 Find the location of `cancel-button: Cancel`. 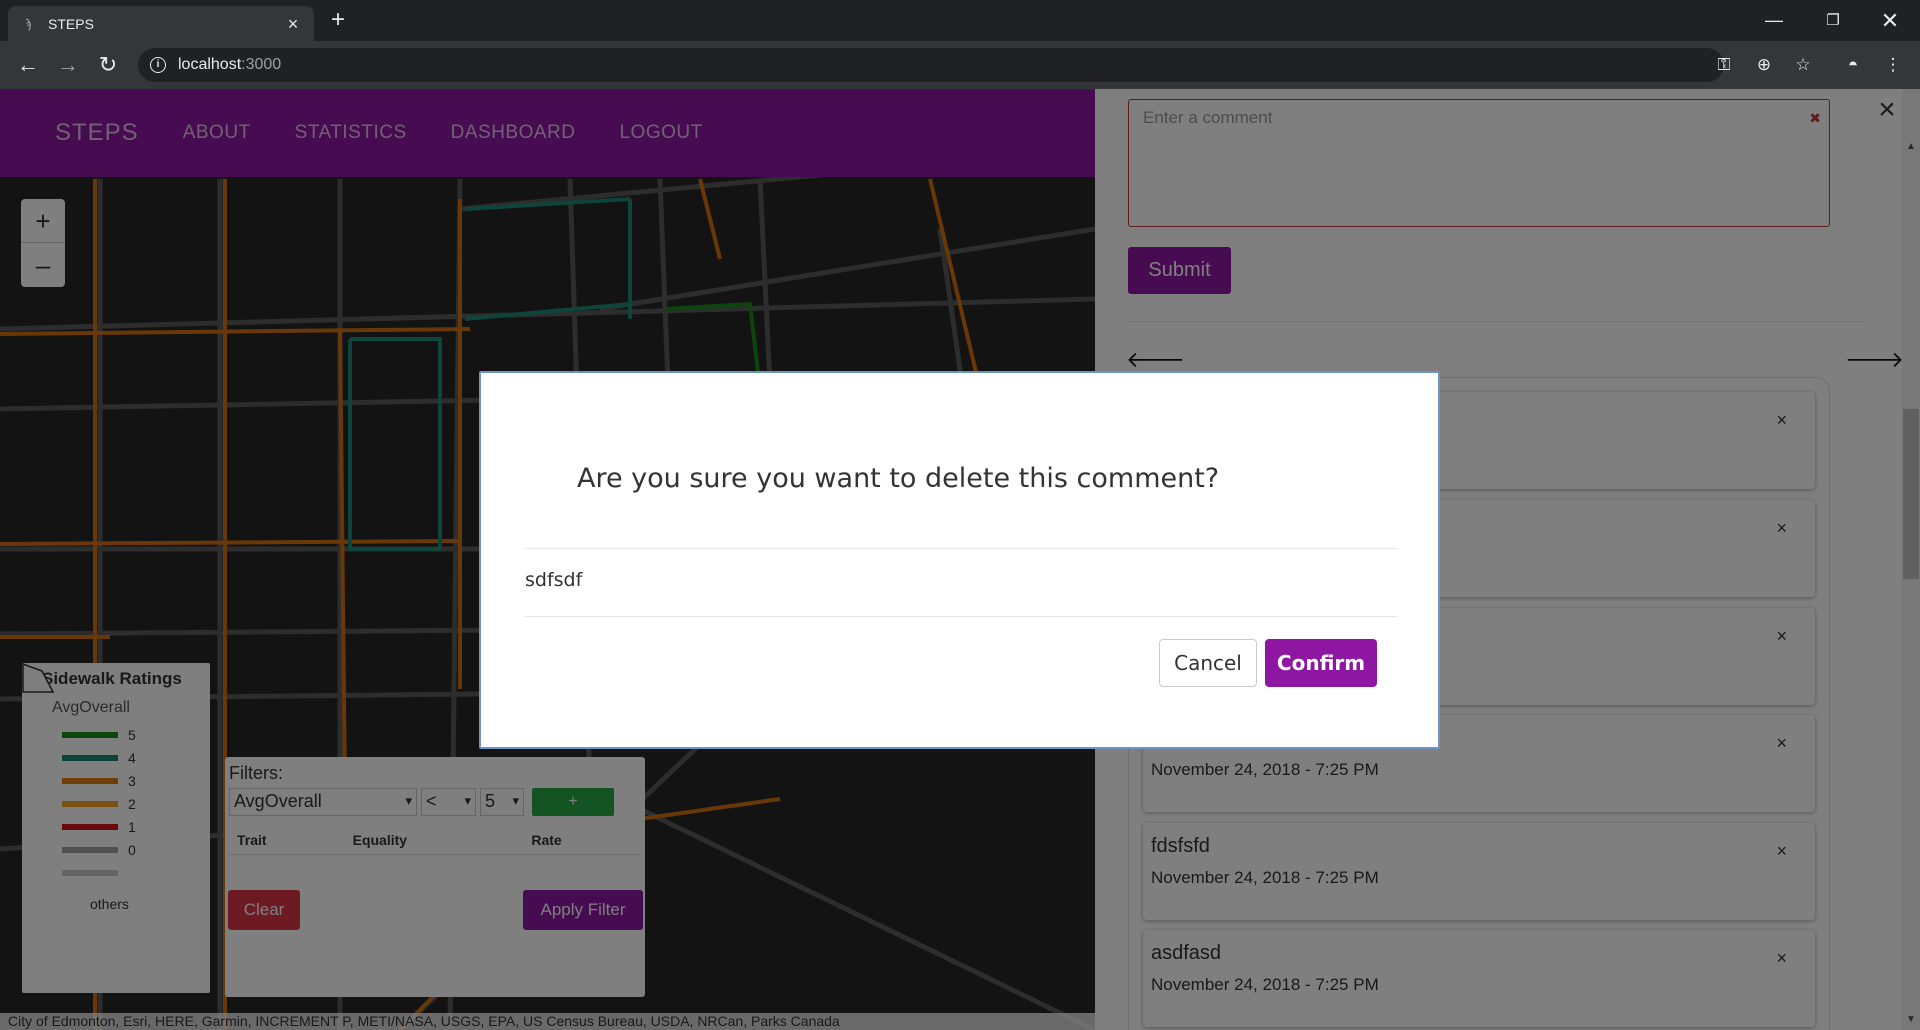

cancel-button: Cancel is located at coordinates (1208, 663).